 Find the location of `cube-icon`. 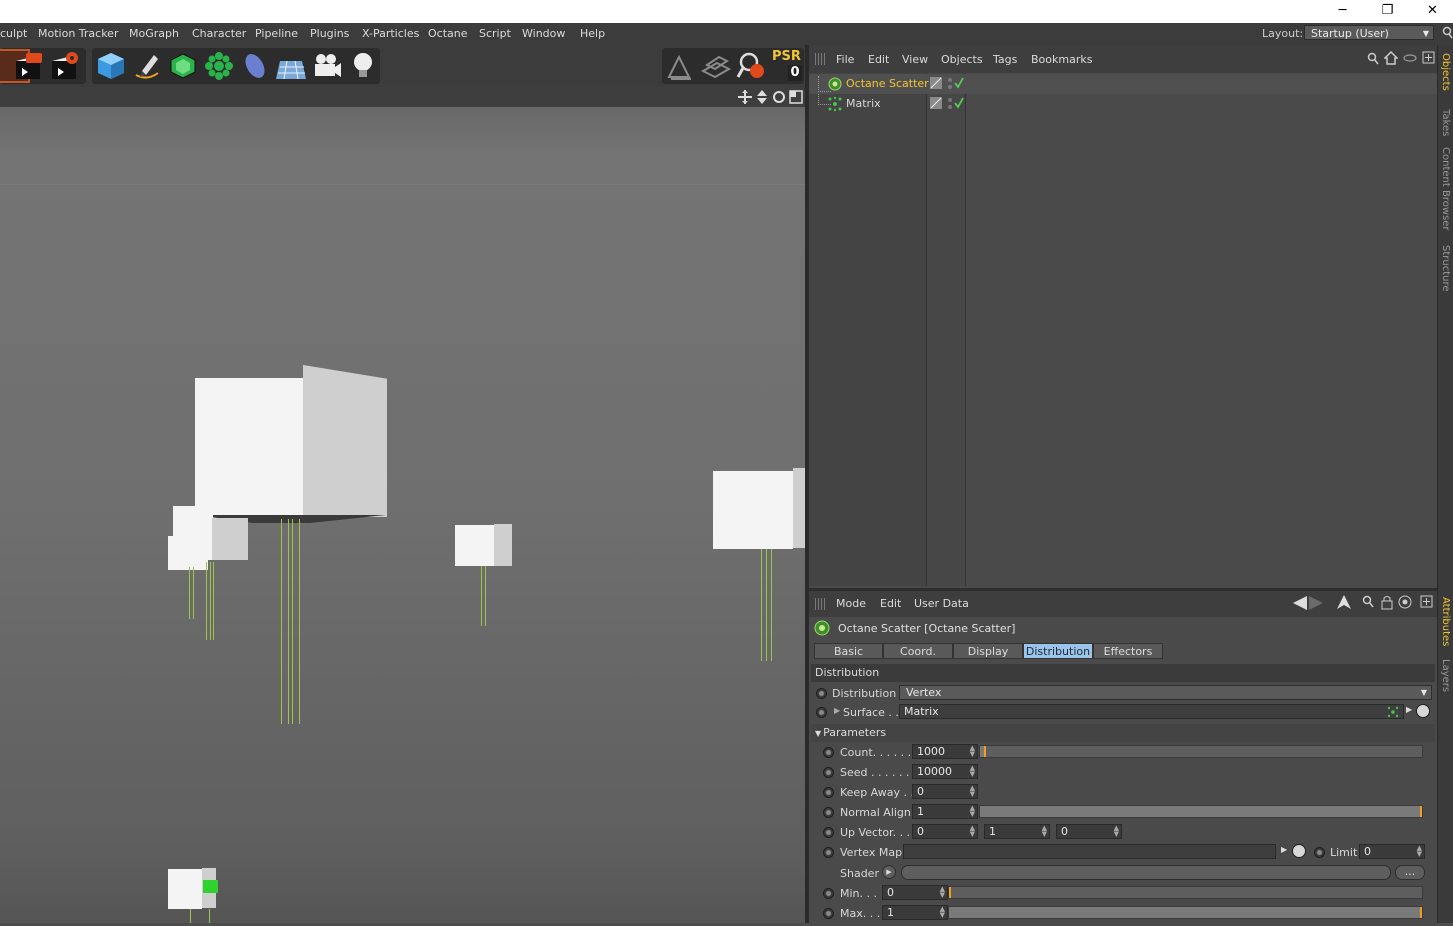

cube-icon is located at coordinates (111, 66).